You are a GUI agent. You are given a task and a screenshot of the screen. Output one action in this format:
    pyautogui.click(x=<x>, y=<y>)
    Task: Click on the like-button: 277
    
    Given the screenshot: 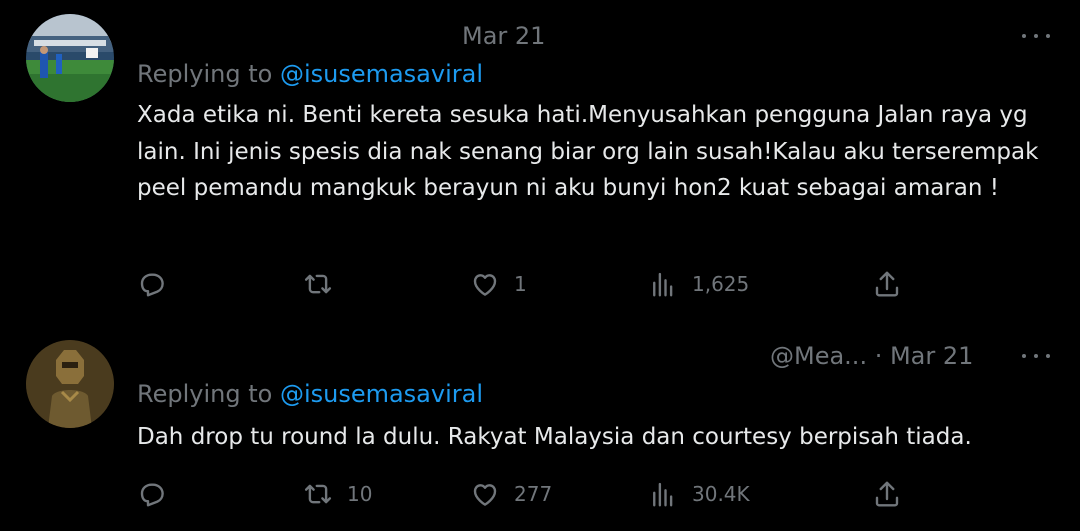 What is the action you would take?
    pyautogui.click(x=511, y=494)
    